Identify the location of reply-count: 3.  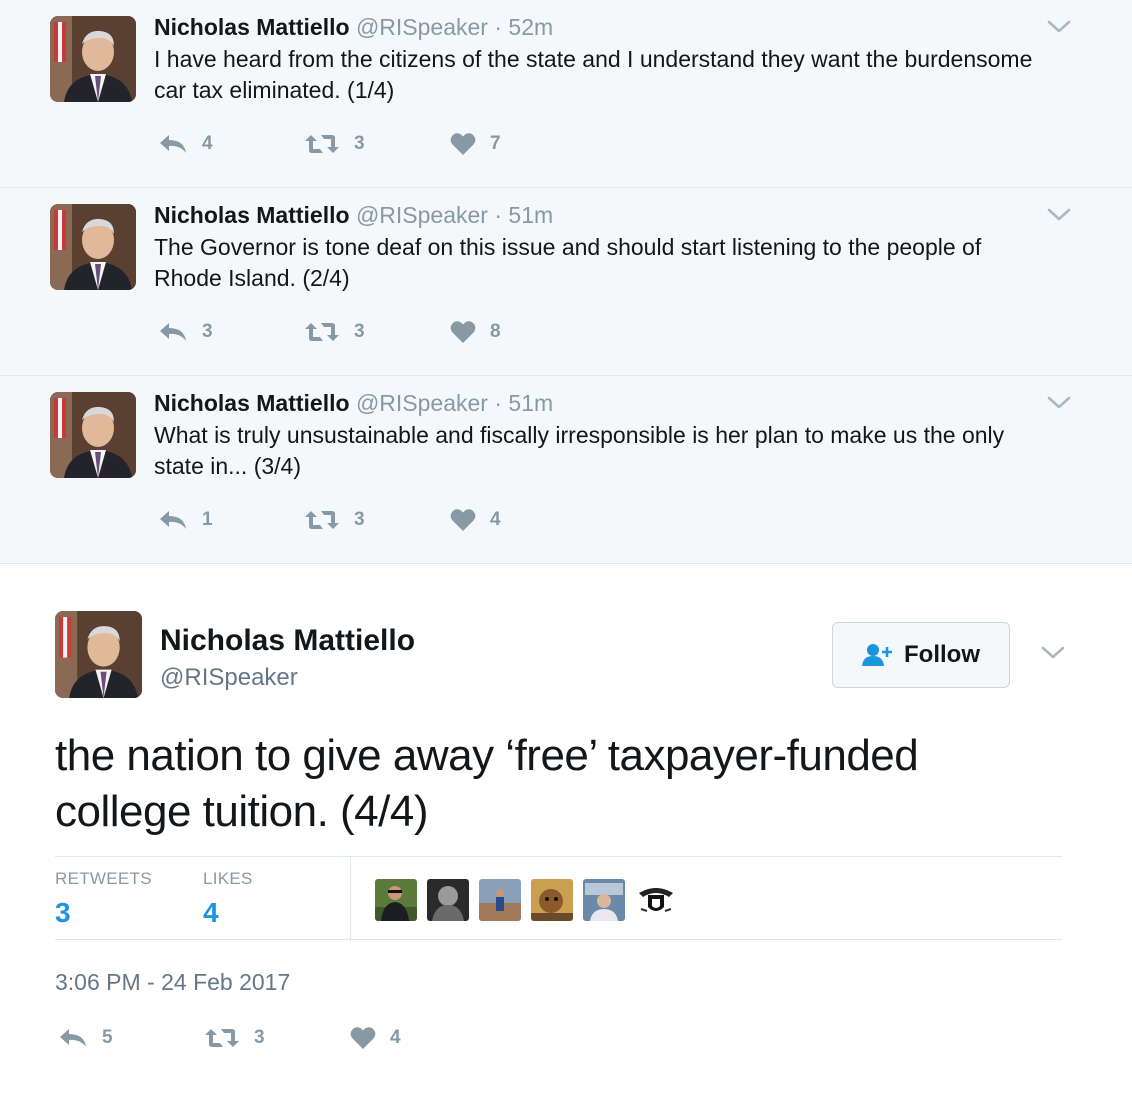
(207, 331).